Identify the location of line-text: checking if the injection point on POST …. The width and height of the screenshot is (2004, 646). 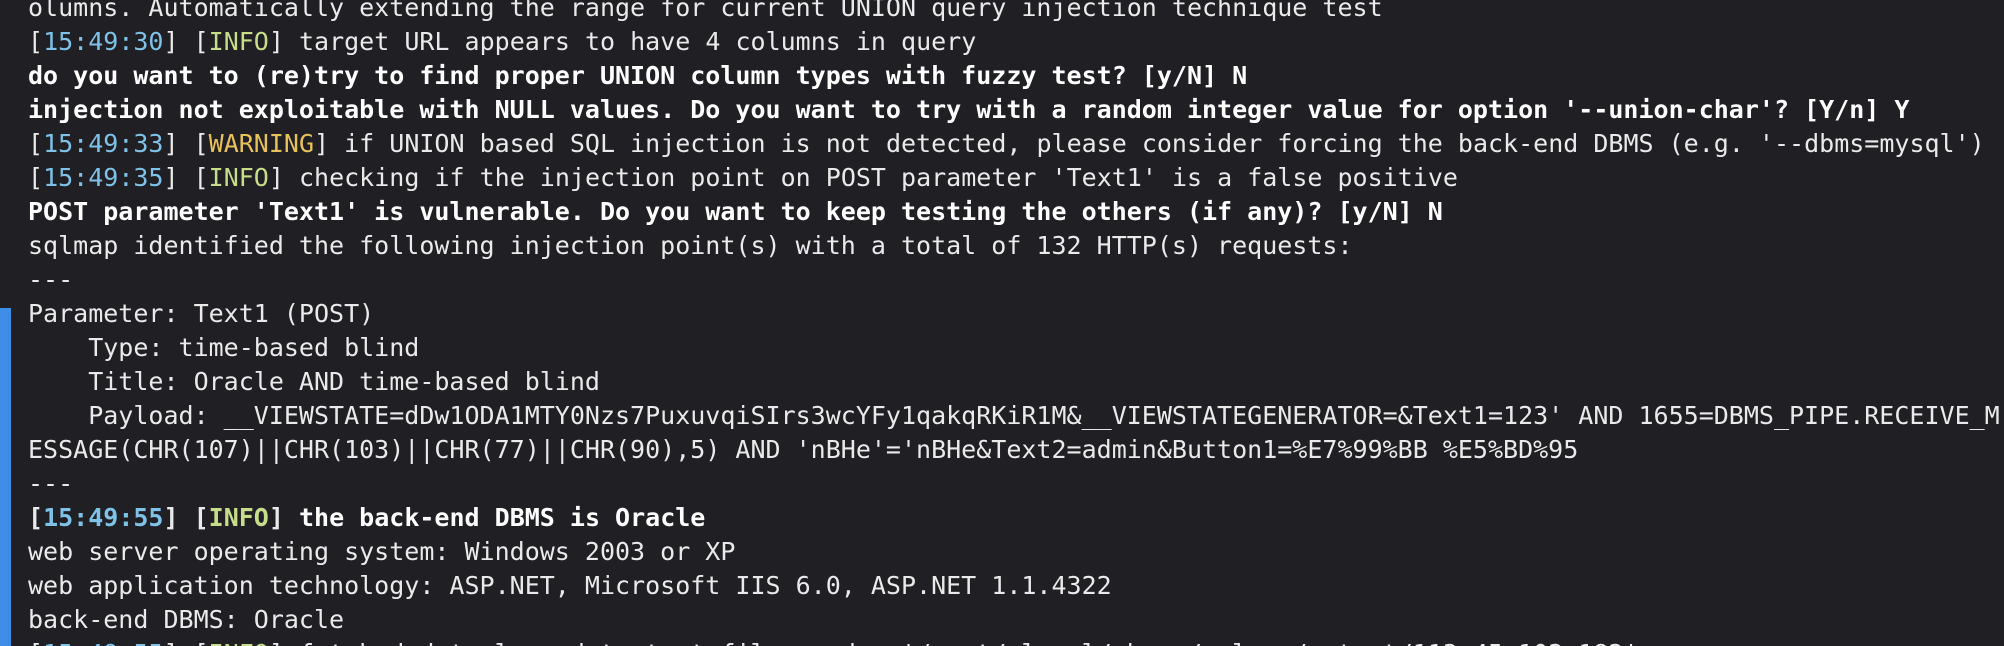
(870, 177).